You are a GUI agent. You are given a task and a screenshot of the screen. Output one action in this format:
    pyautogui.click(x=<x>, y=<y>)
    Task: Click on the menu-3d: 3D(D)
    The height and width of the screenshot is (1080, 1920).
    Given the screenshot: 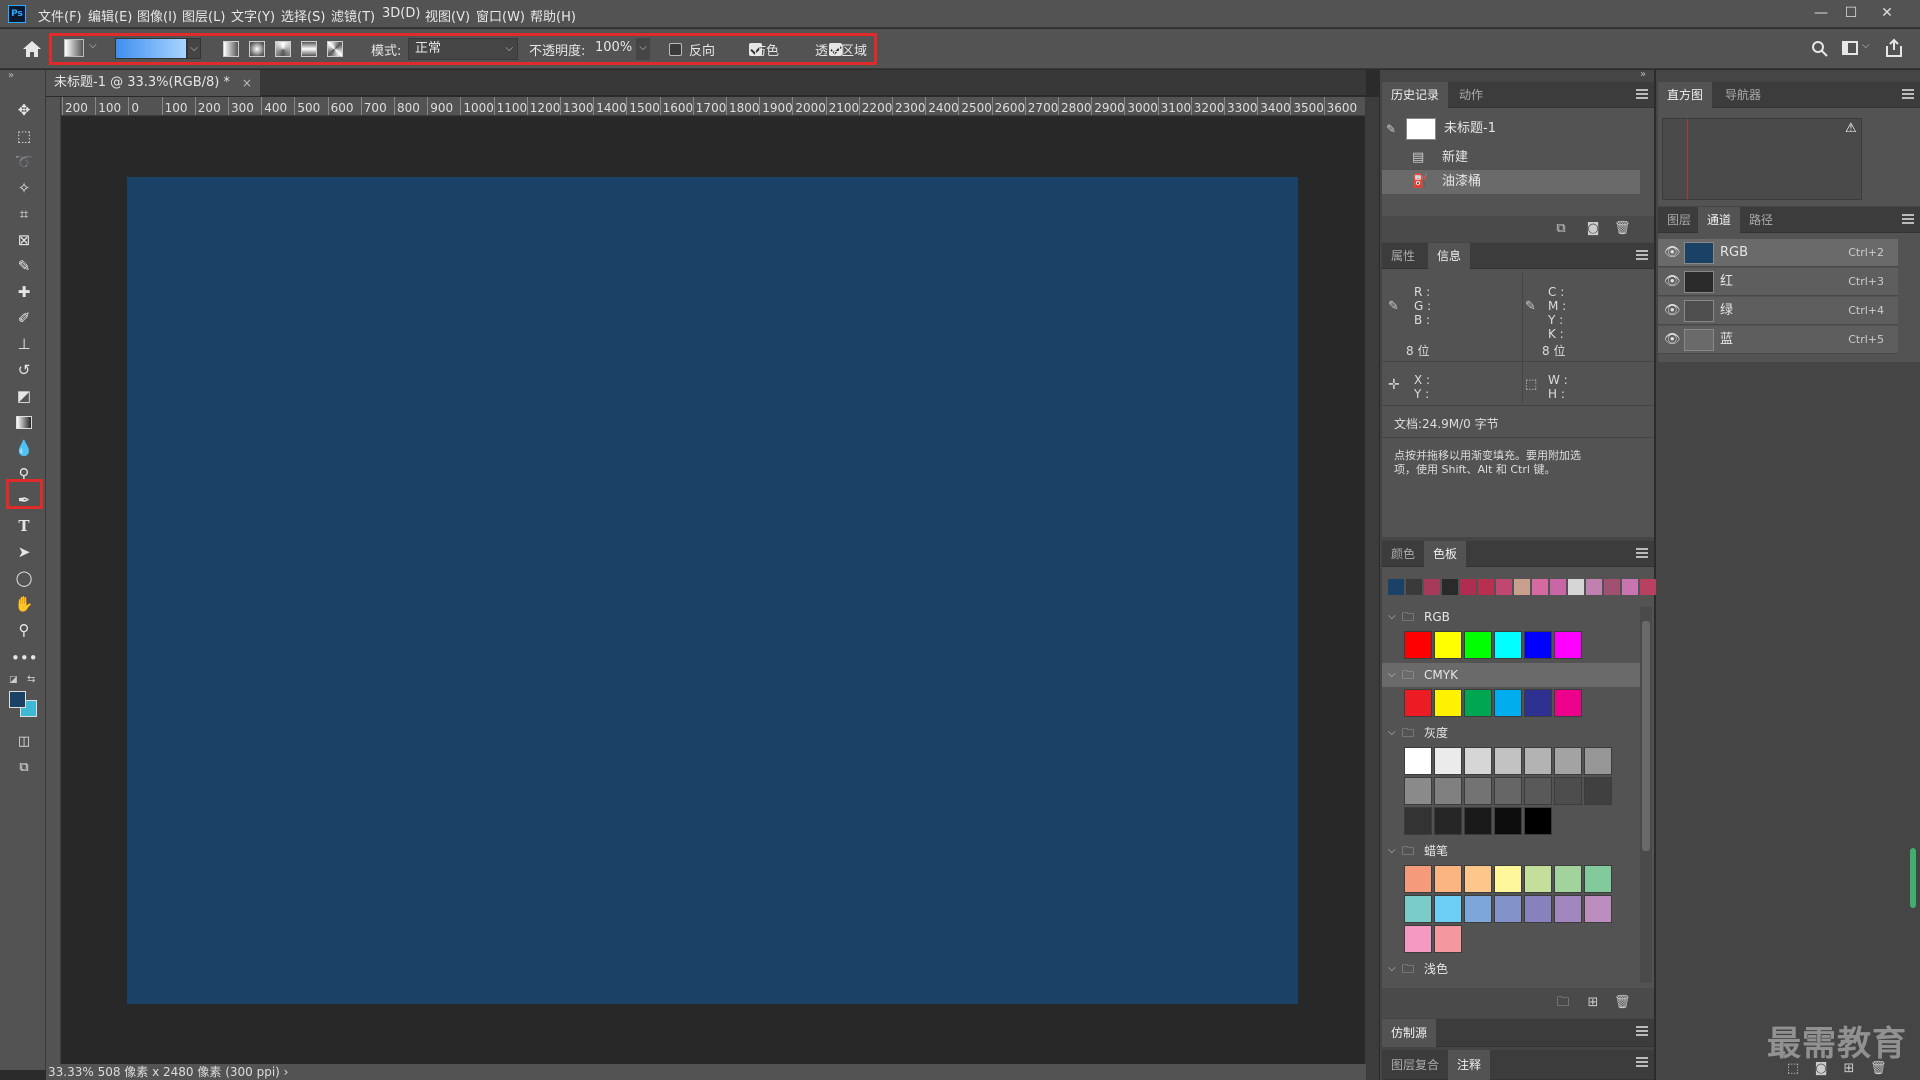 What is the action you would take?
    pyautogui.click(x=401, y=13)
    